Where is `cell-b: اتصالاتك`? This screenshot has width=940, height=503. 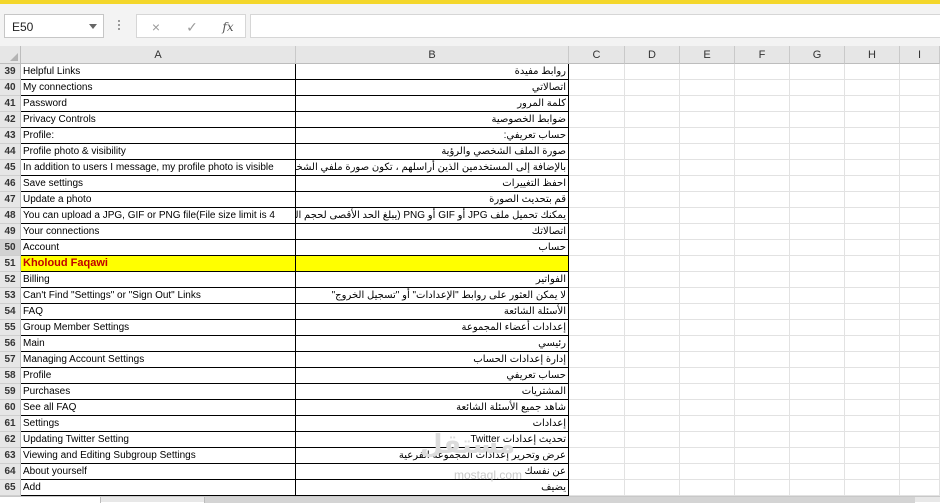
cell-b: اتصالاتك is located at coordinates (432, 232).